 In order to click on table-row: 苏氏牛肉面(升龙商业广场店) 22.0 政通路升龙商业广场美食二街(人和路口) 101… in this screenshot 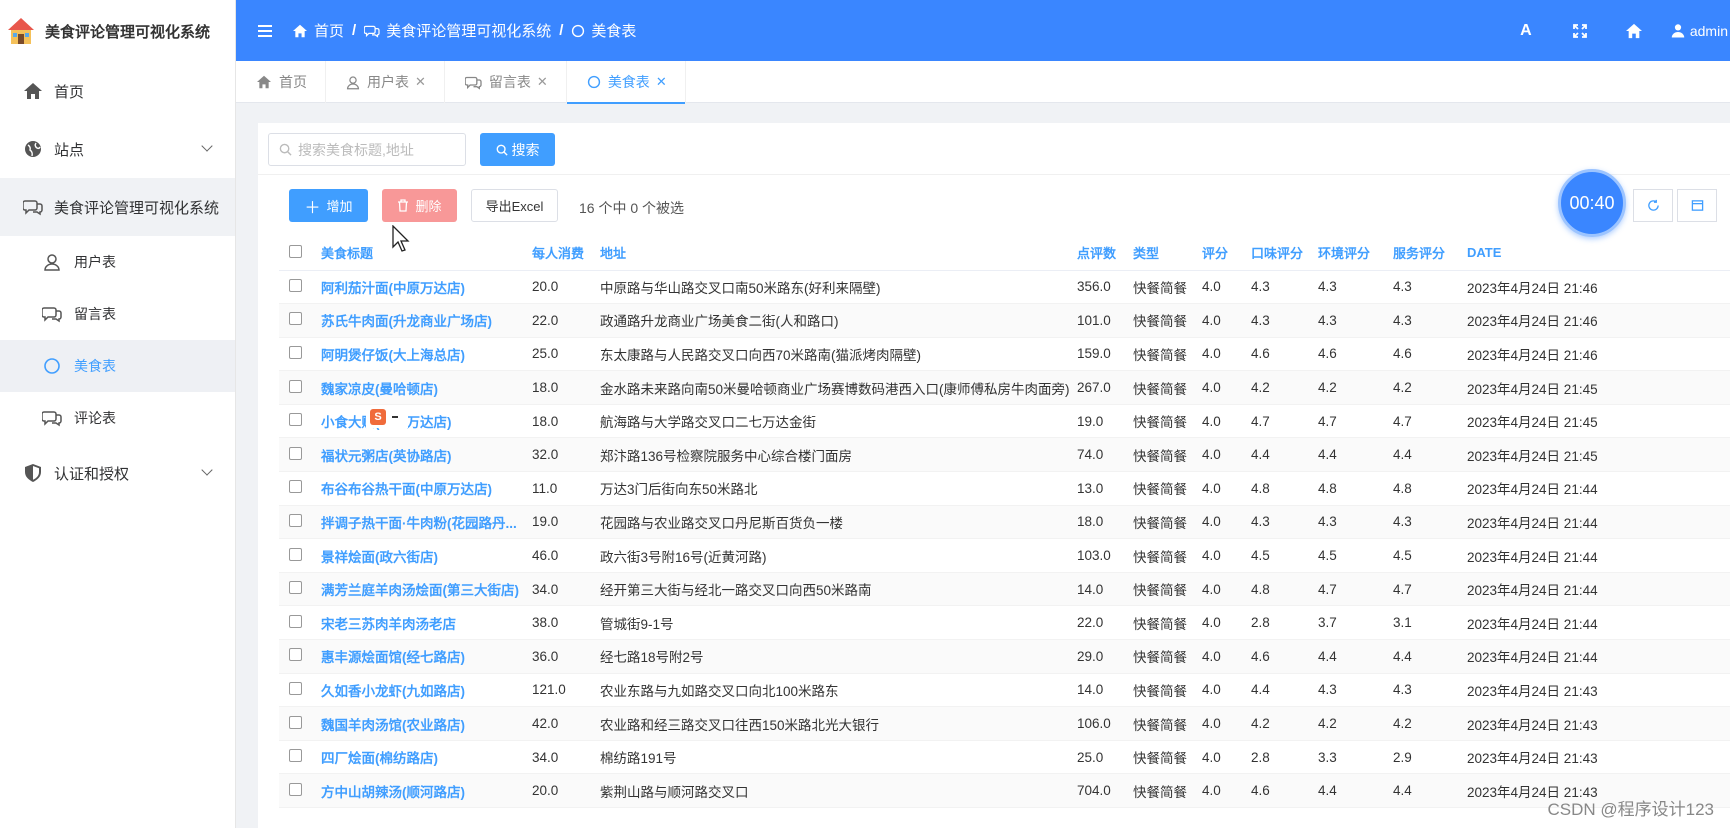, I will do `click(1004, 320)`.